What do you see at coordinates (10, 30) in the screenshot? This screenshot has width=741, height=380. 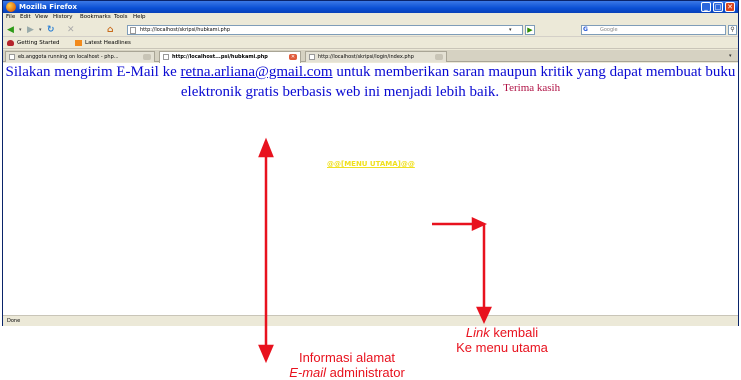 I see `back-arrow-icon: ◀` at bounding box center [10, 30].